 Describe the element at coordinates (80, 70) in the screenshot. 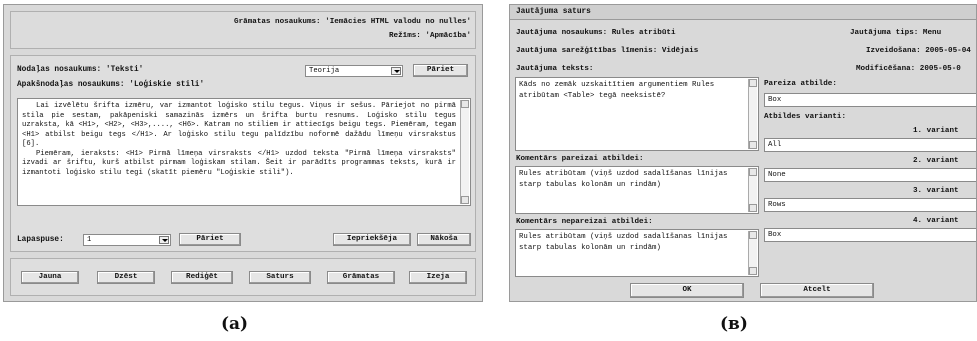

I see `section-label: Nodaļas nosaukums: 'Teksti'` at that location.